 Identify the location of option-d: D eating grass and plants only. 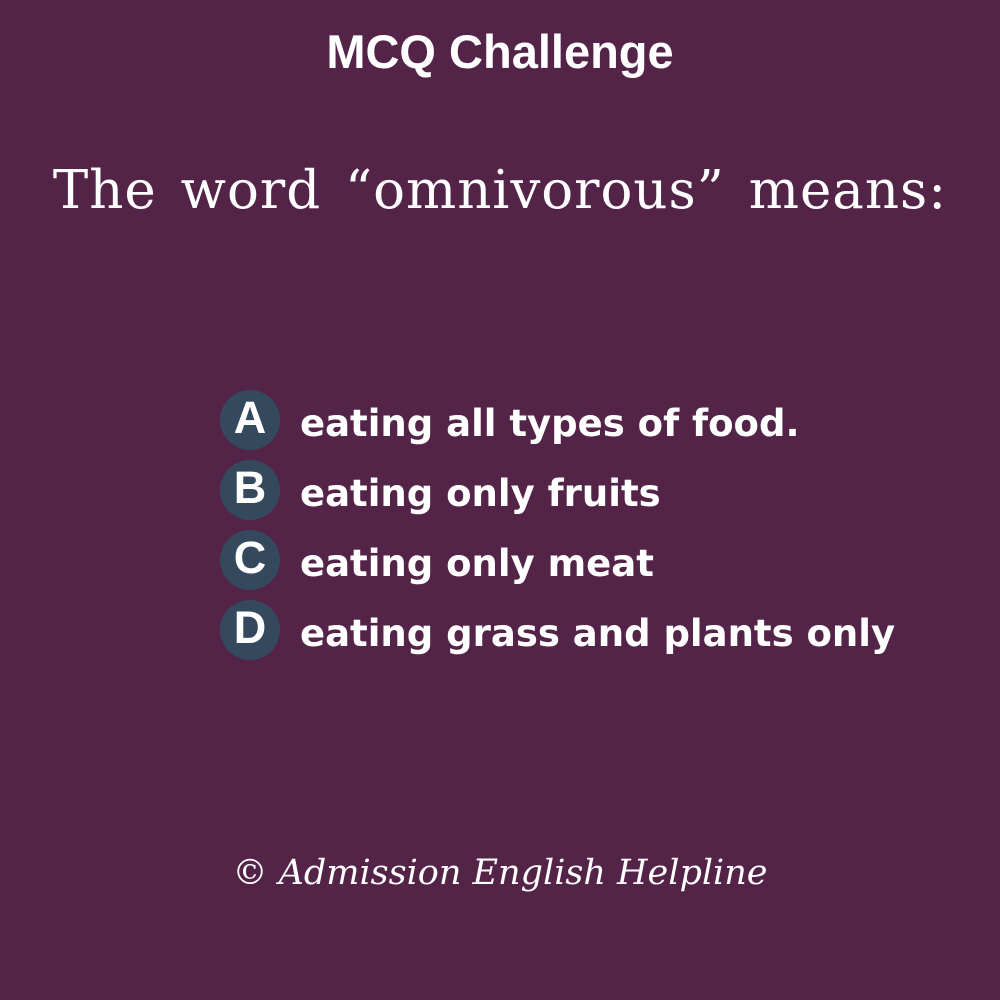
(600, 635).